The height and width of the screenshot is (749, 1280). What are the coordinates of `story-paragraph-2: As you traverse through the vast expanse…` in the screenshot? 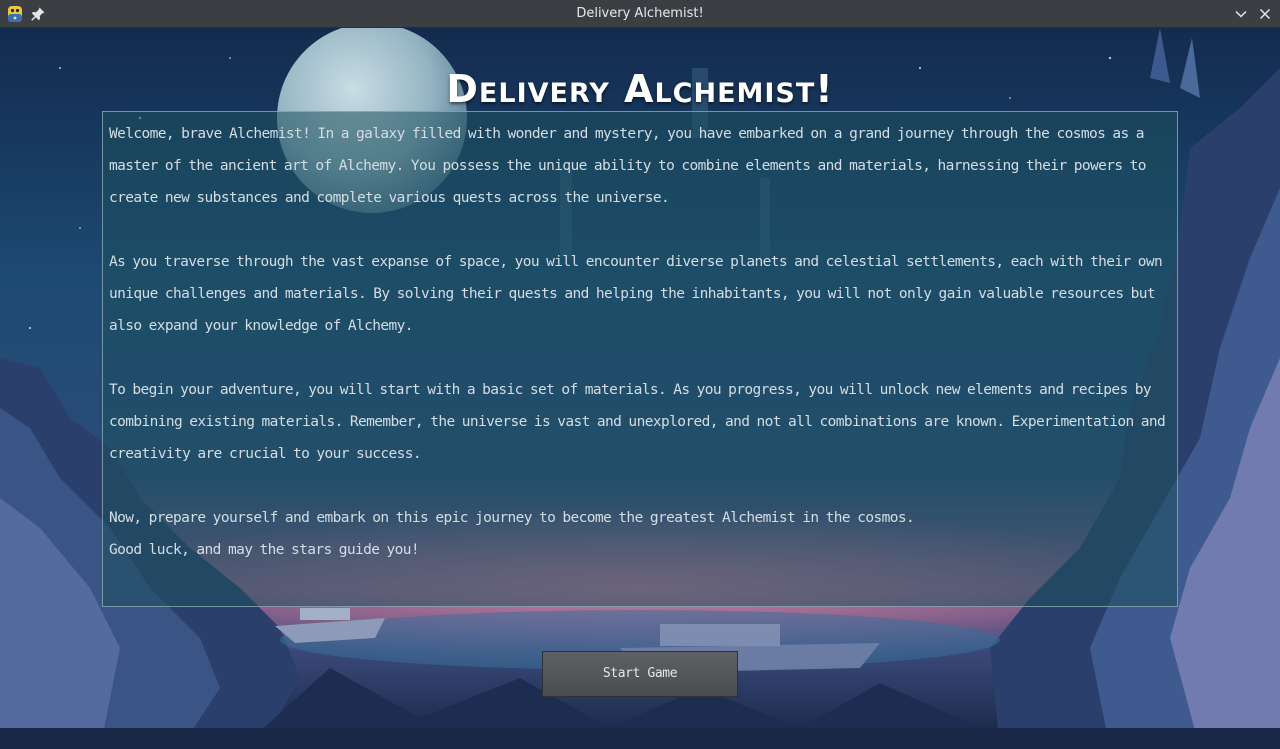 It's located at (636, 294).